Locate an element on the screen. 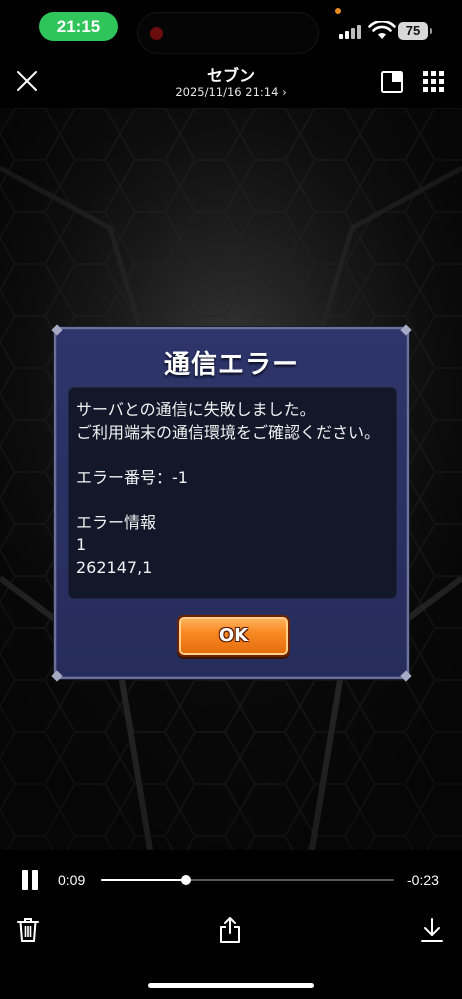 The image size is (462, 999). wifi-icon is located at coordinates (382, 30).